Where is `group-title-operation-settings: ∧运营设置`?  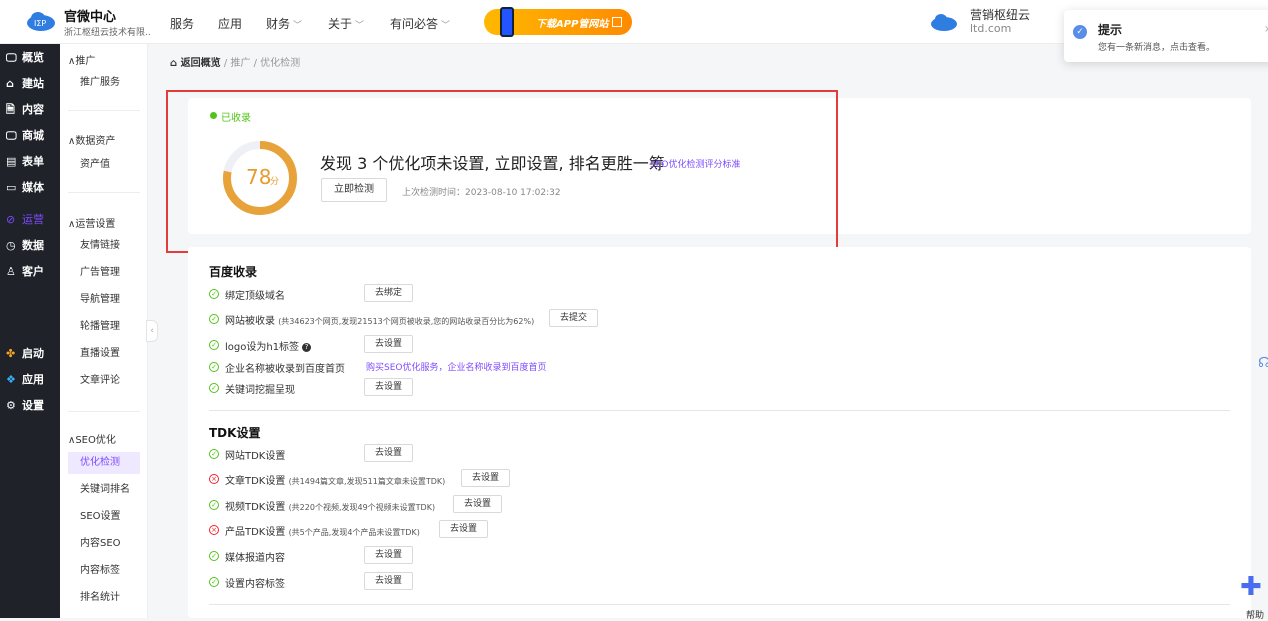 group-title-operation-settings: ∧运营设置 is located at coordinates (91, 222).